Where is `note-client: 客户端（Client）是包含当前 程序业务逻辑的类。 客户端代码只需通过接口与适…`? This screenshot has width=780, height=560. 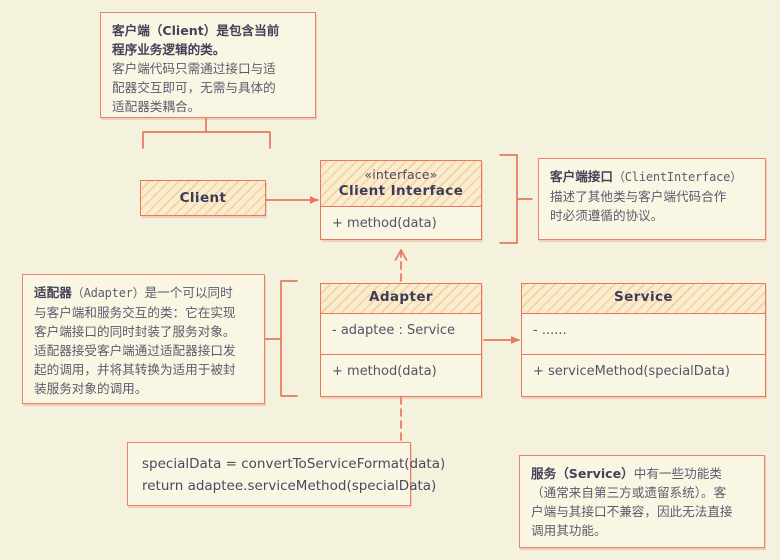
note-client: 客户端（Client）是包含当前 程序业务逻辑的类。 客户端代码只需通过接口与适… is located at coordinates (208, 65).